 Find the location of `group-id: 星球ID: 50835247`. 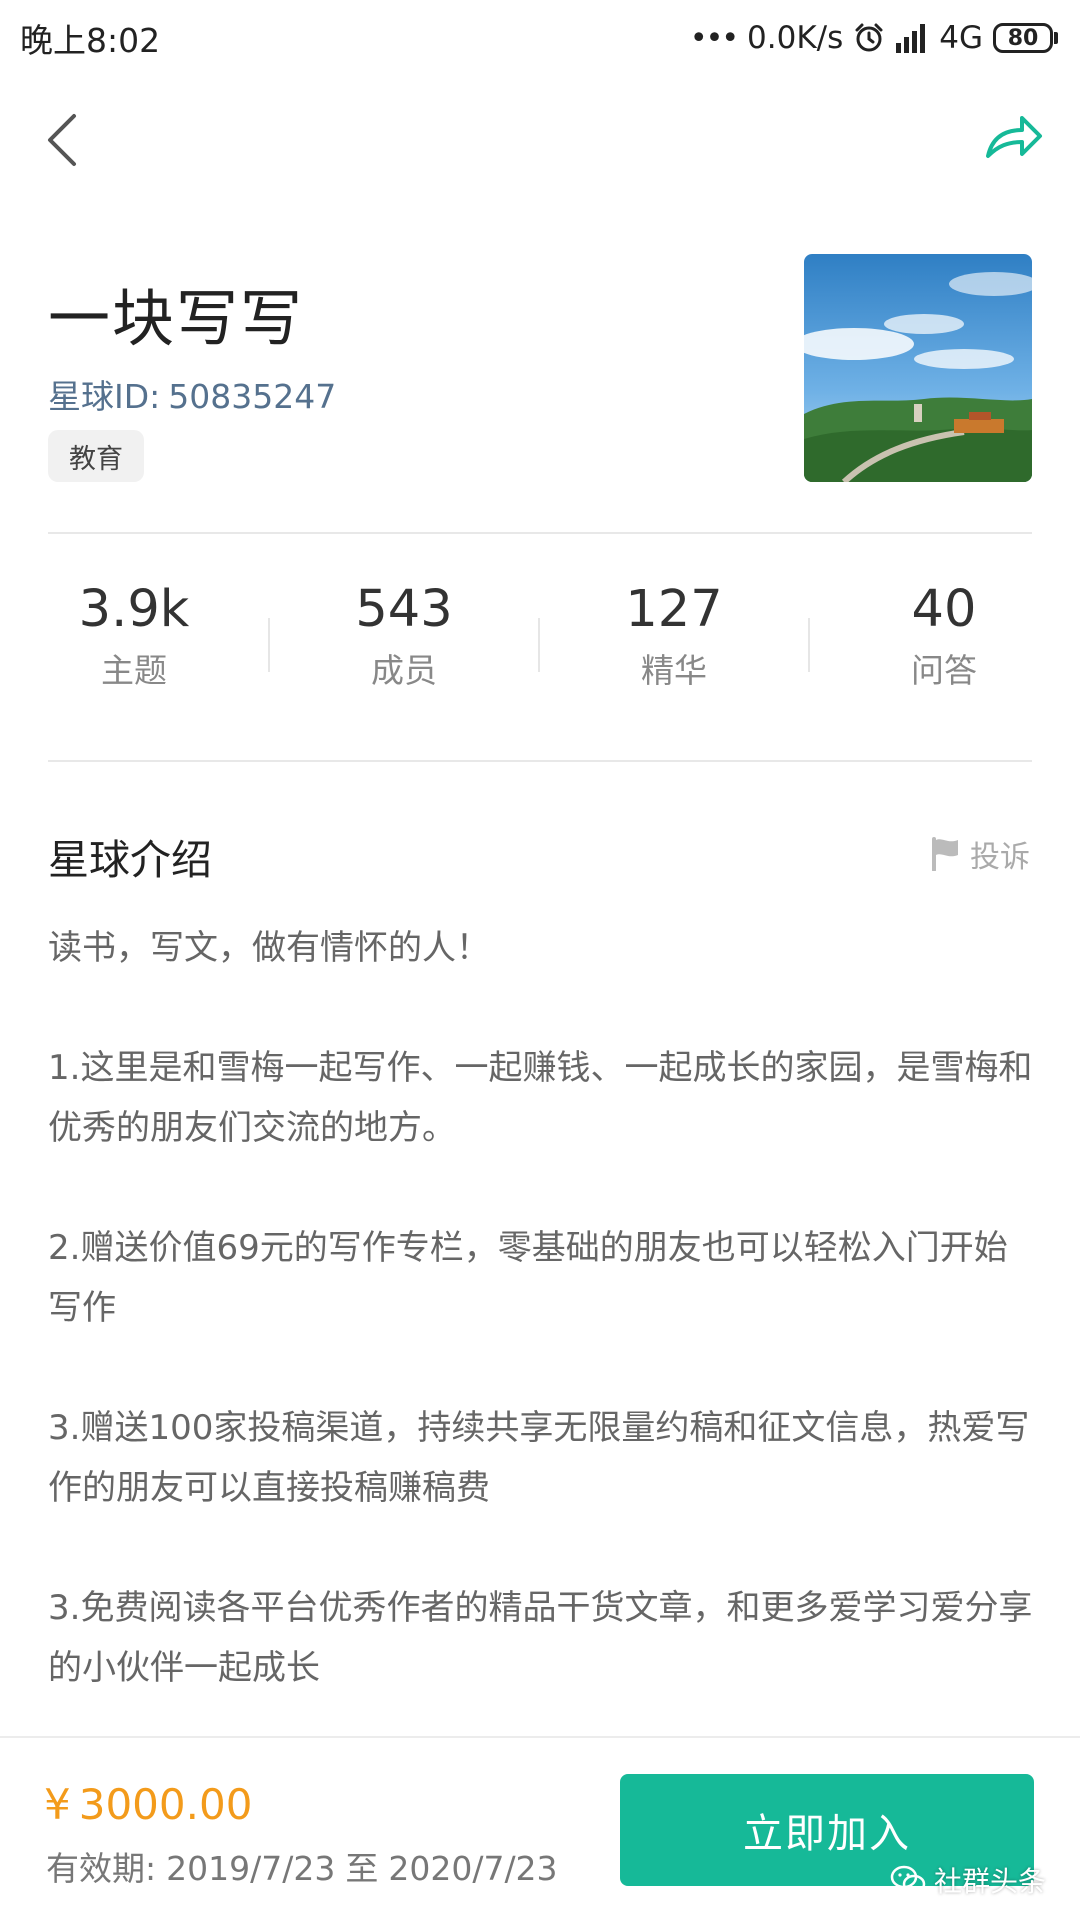

group-id: 星球ID: 50835247 is located at coordinates (192, 394).